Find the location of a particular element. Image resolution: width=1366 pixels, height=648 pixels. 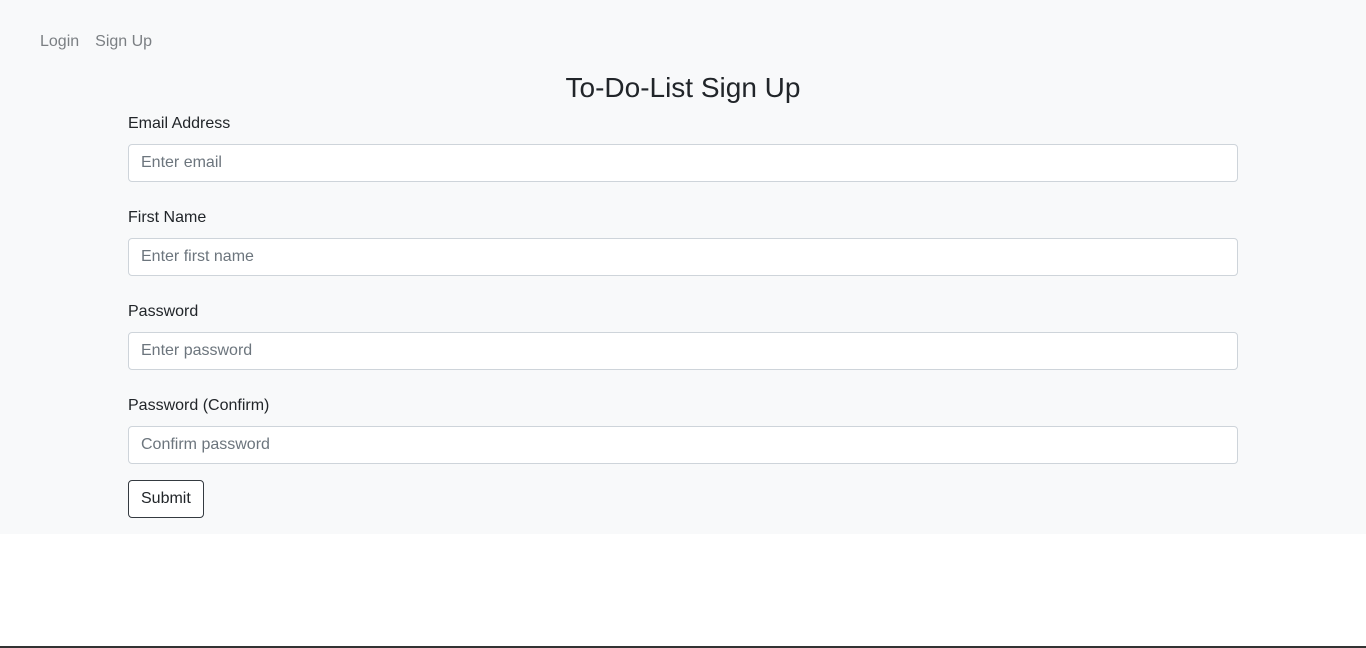

password-confirm-group: Password (Confirm) is located at coordinates (683, 429).